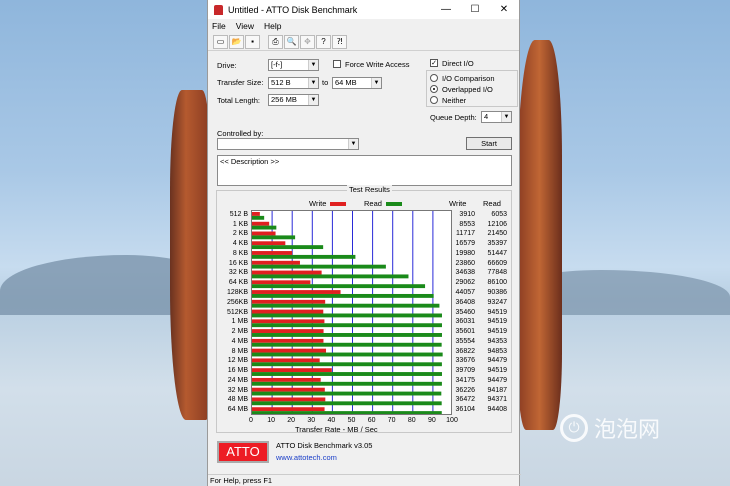 This screenshot has height=486, width=730. I want to click on total-length-value: 256 MB, so click(284, 99).